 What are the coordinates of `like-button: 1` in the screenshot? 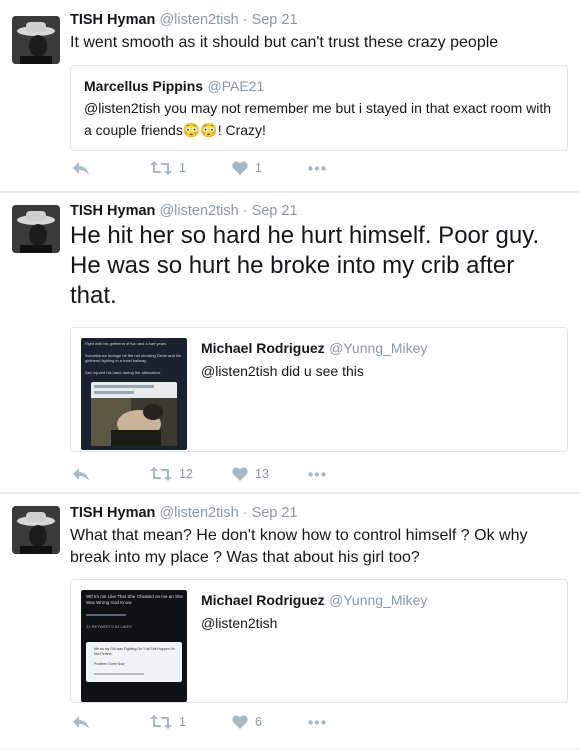 It's located at (247, 168).